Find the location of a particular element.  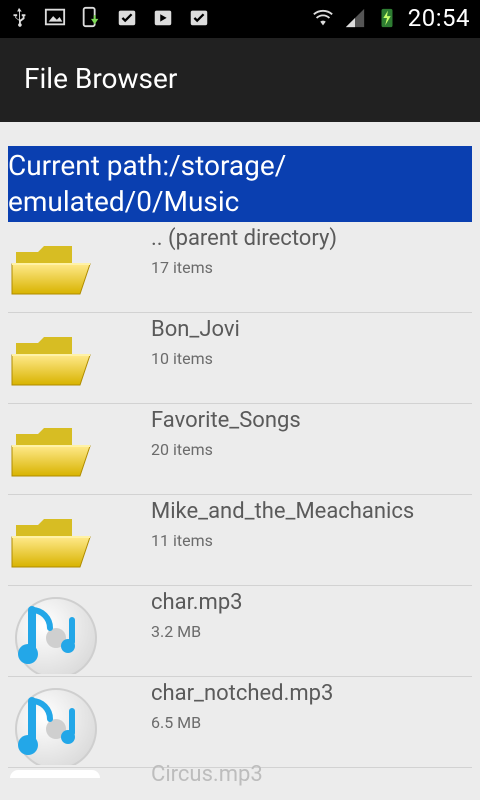

phone-update-icon is located at coordinates (91, 17).